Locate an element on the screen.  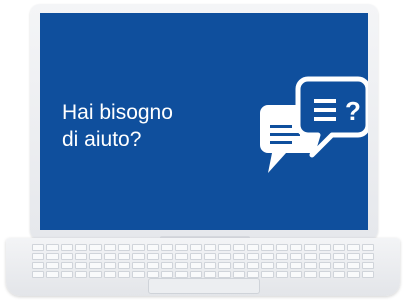
touchpad is located at coordinates (204, 286).